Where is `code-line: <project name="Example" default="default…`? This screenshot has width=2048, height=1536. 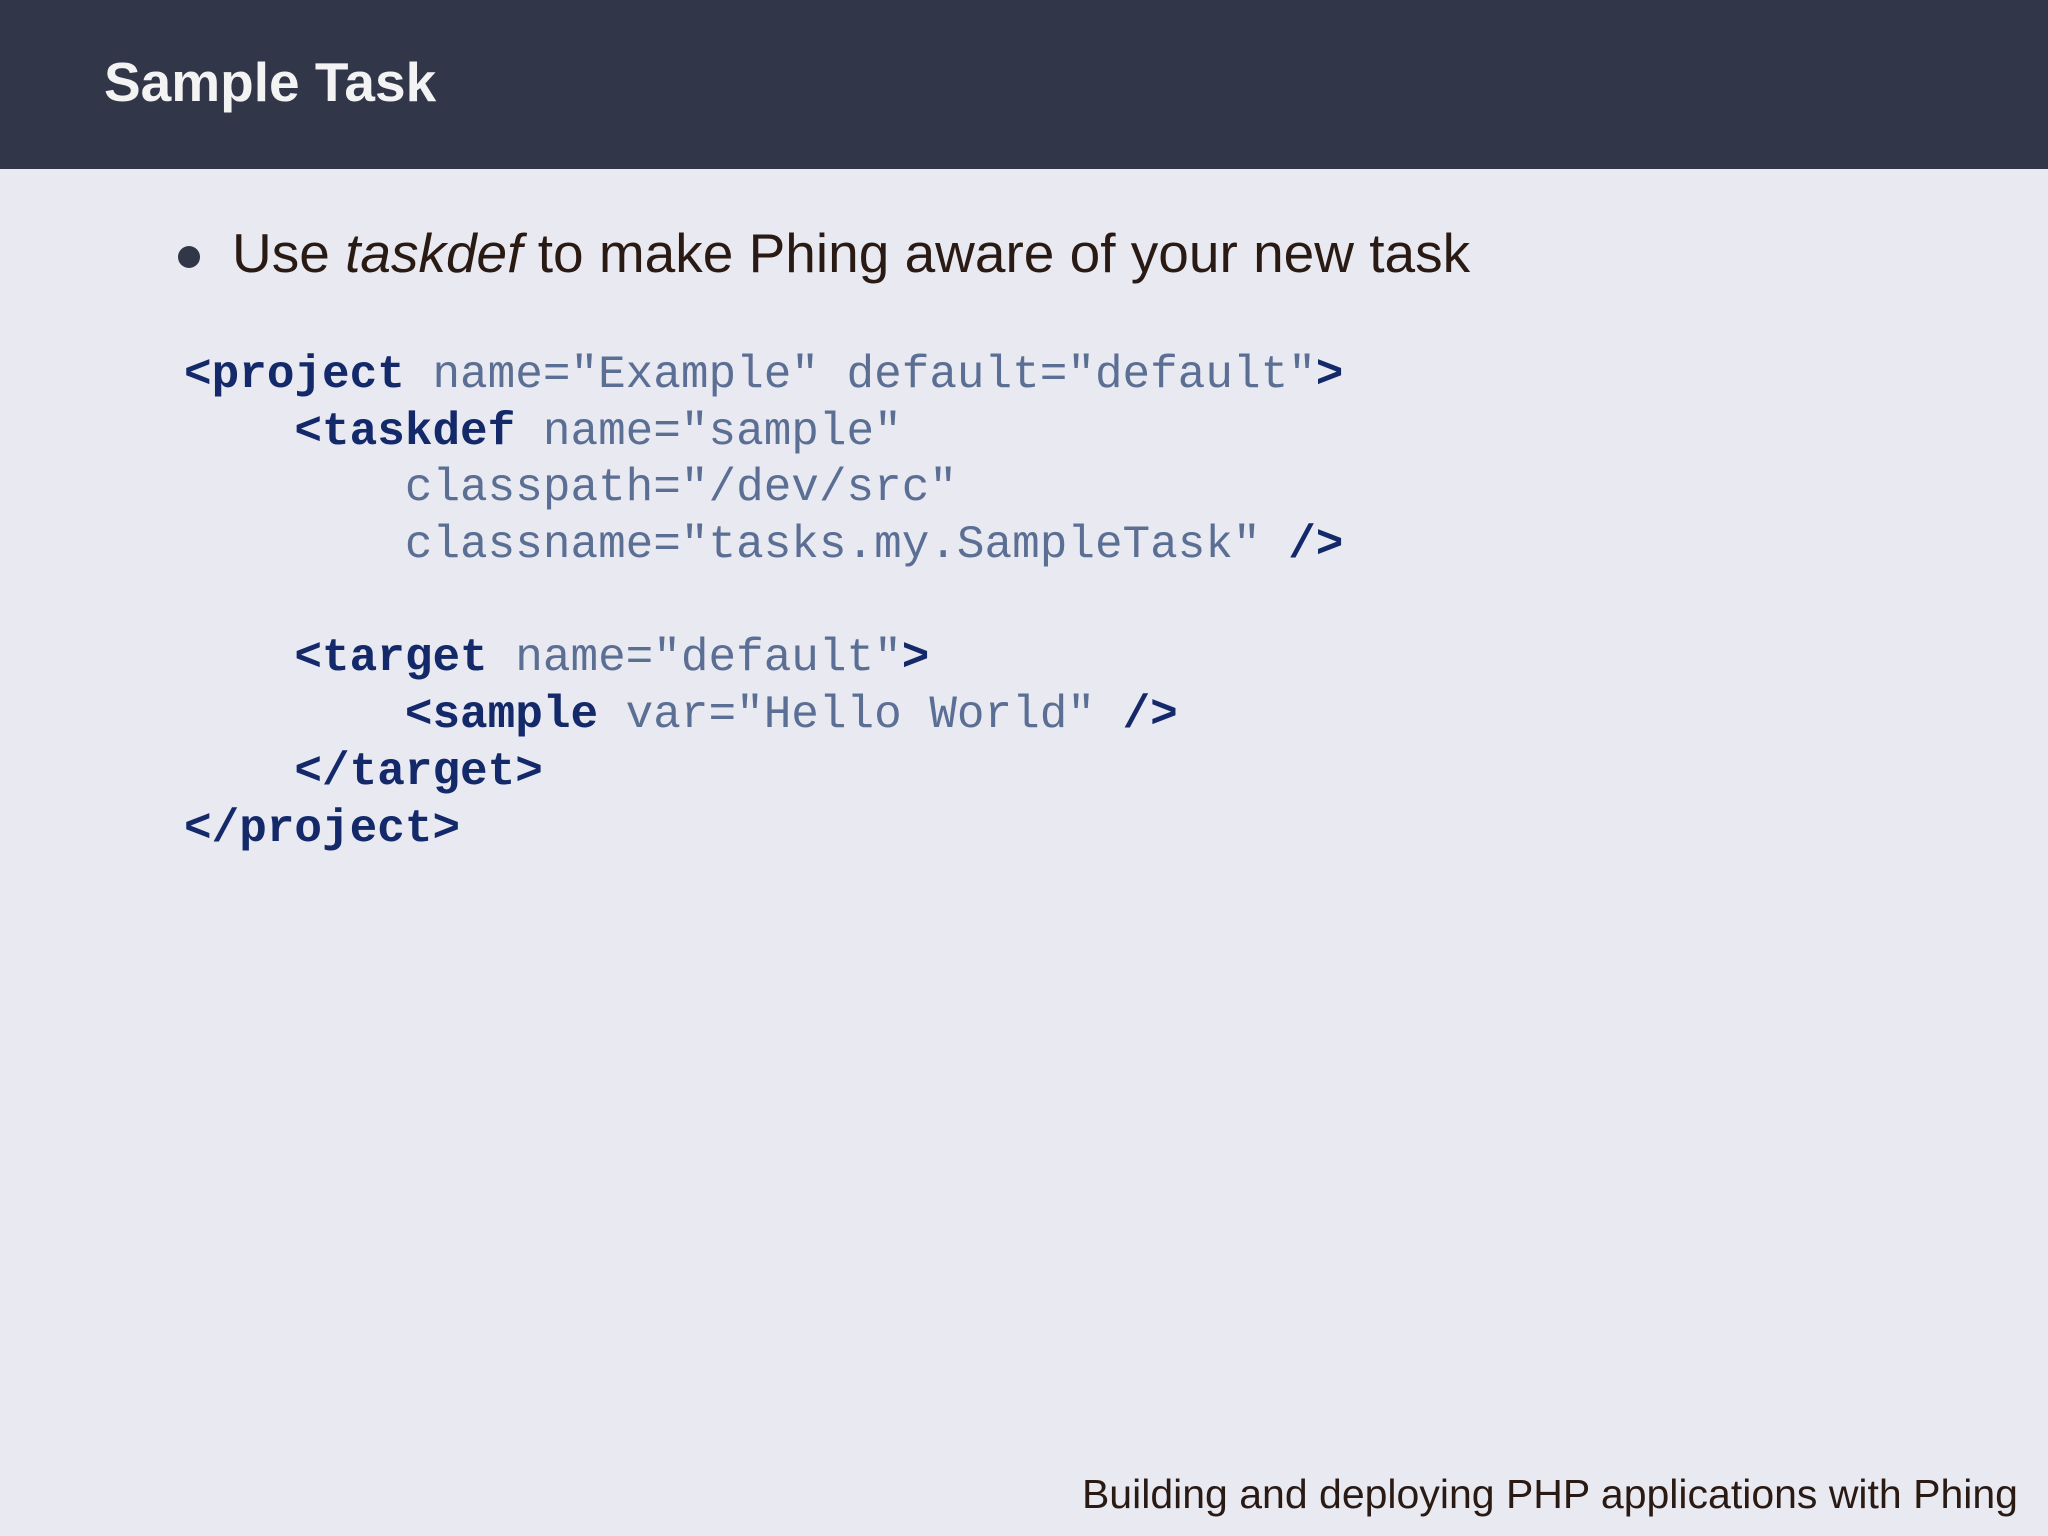
code-line: <project name="Example" default="default… is located at coordinates (763, 375).